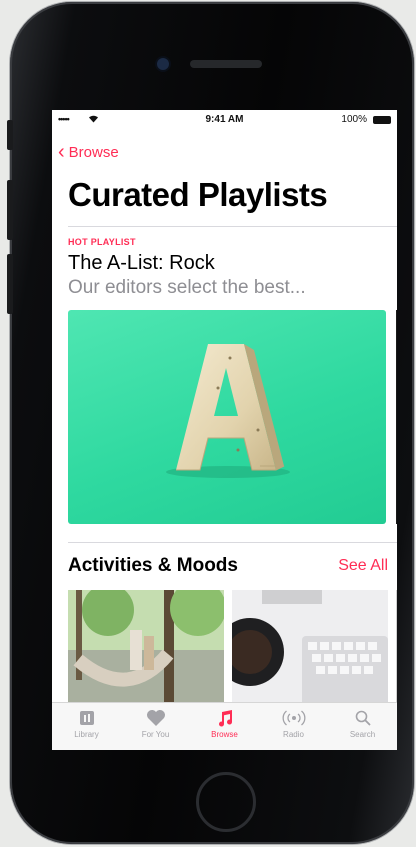 The height and width of the screenshot is (847, 416). I want to click on tab-browse: Browse, so click(224, 726).